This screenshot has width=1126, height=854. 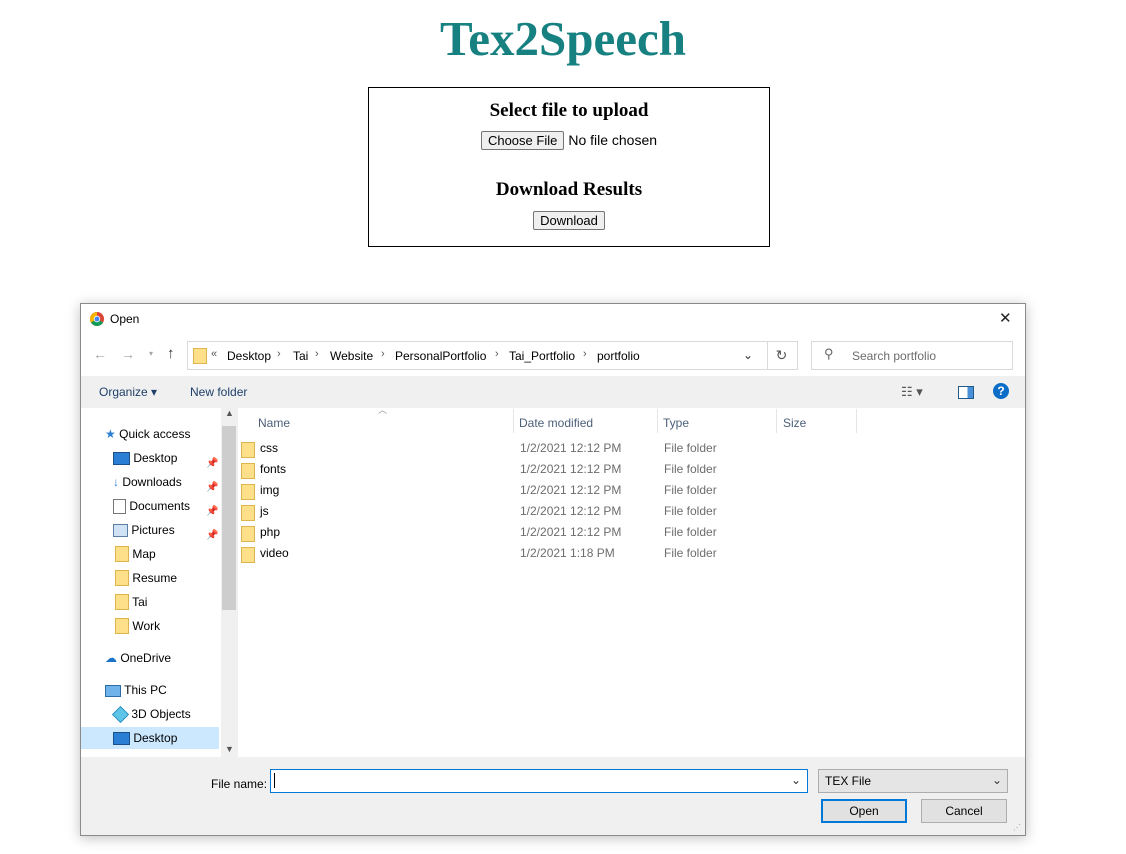 What do you see at coordinates (155, 578) in the screenshot?
I see `nav-label: Resume` at bounding box center [155, 578].